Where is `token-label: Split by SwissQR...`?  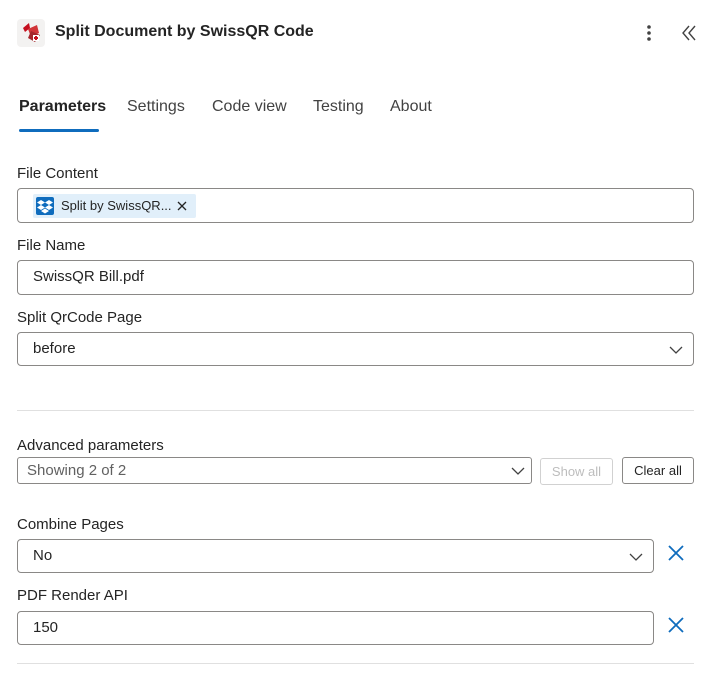
token-label: Split by SwissQR... is located at coordinates (116, 205).